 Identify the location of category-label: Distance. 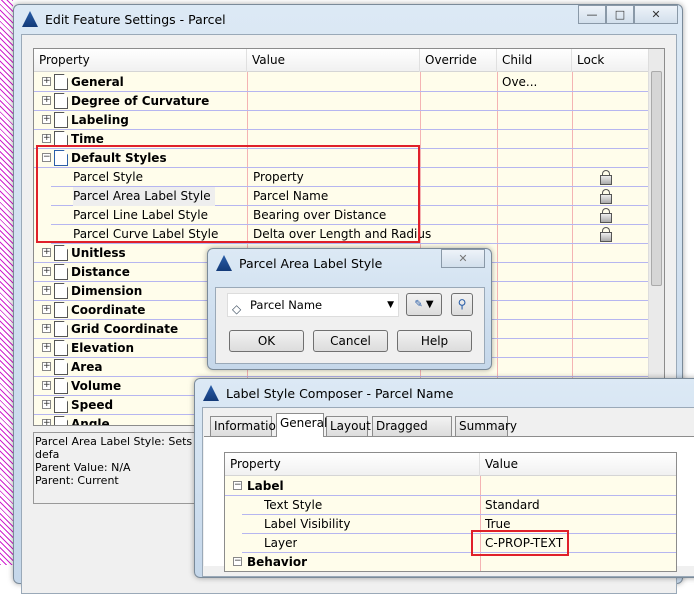
(100, 272).